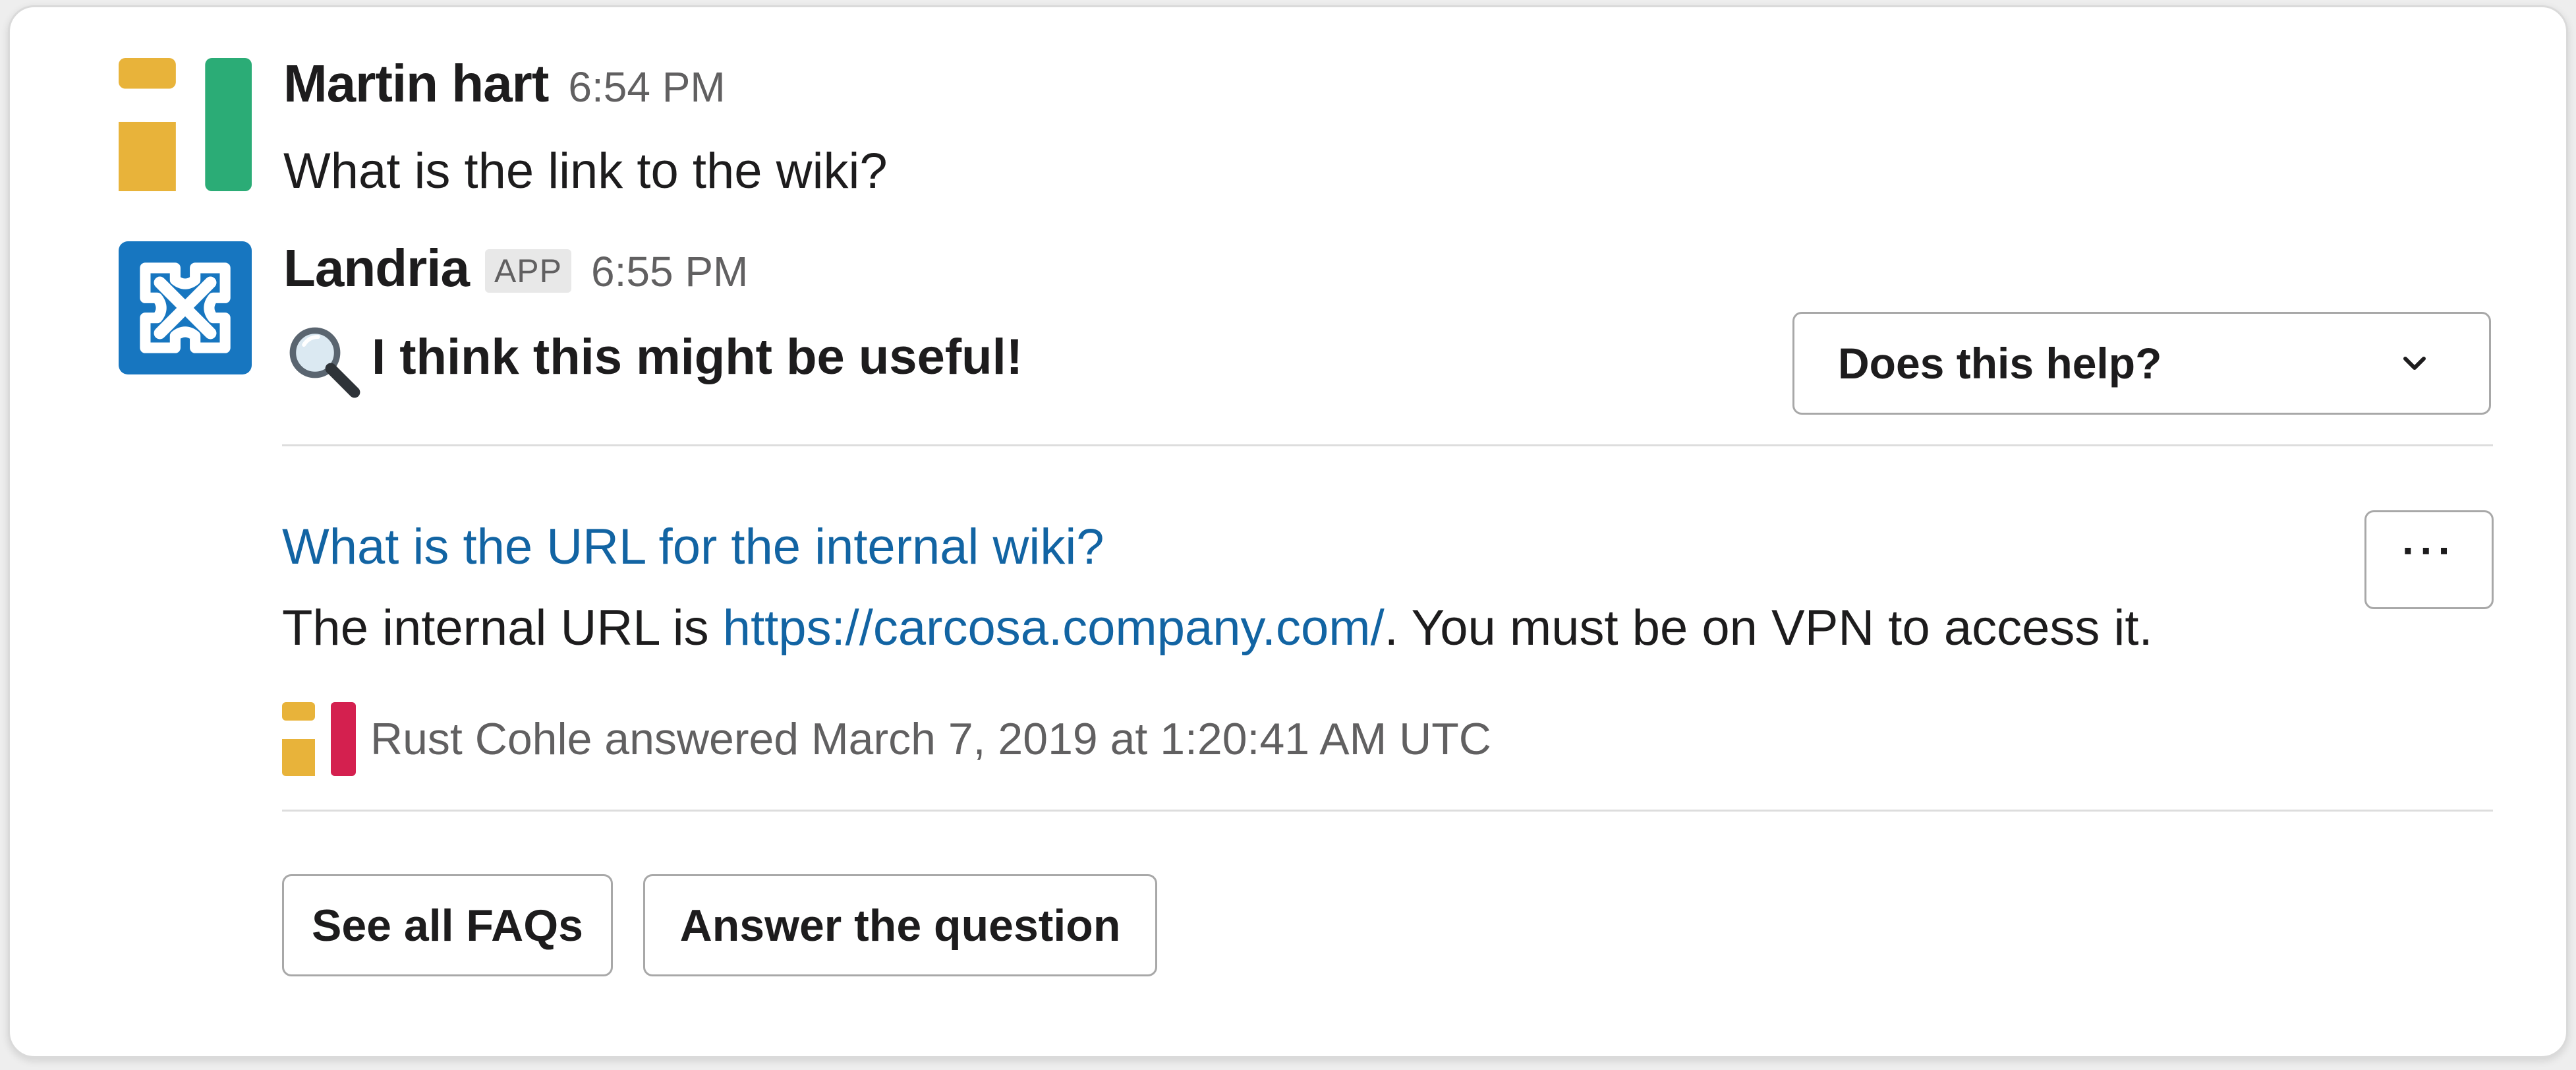  Describe the element at coordinates (1769, 628) in the screenshot. I see `answer-suffix: . You must be on VPN to access it.` at that location.